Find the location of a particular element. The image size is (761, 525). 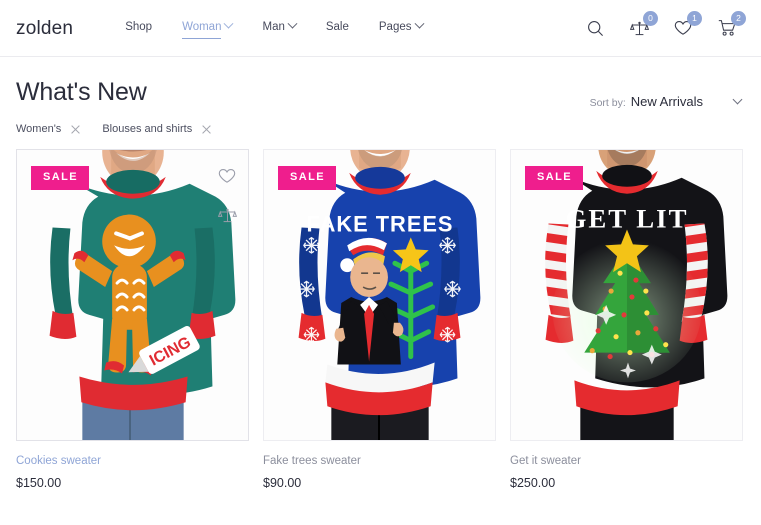

compare-button: 0 is located at coordinates (643, 24).